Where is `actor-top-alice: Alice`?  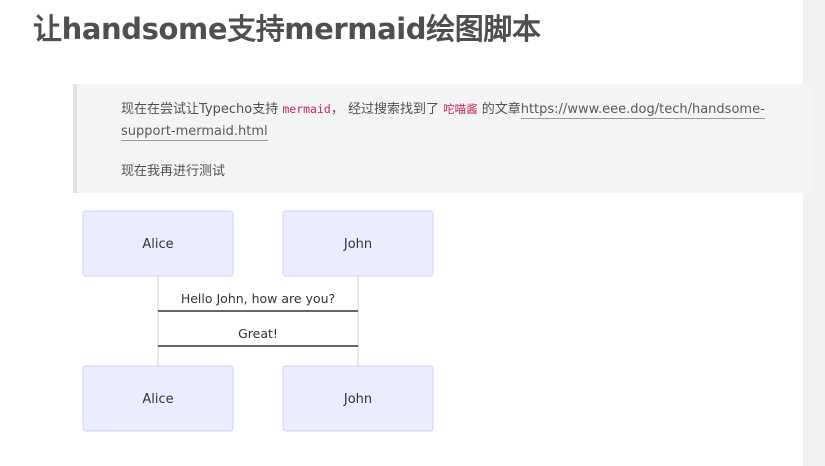
actor-top-alice: Alice is located at coordinates (158, 243).